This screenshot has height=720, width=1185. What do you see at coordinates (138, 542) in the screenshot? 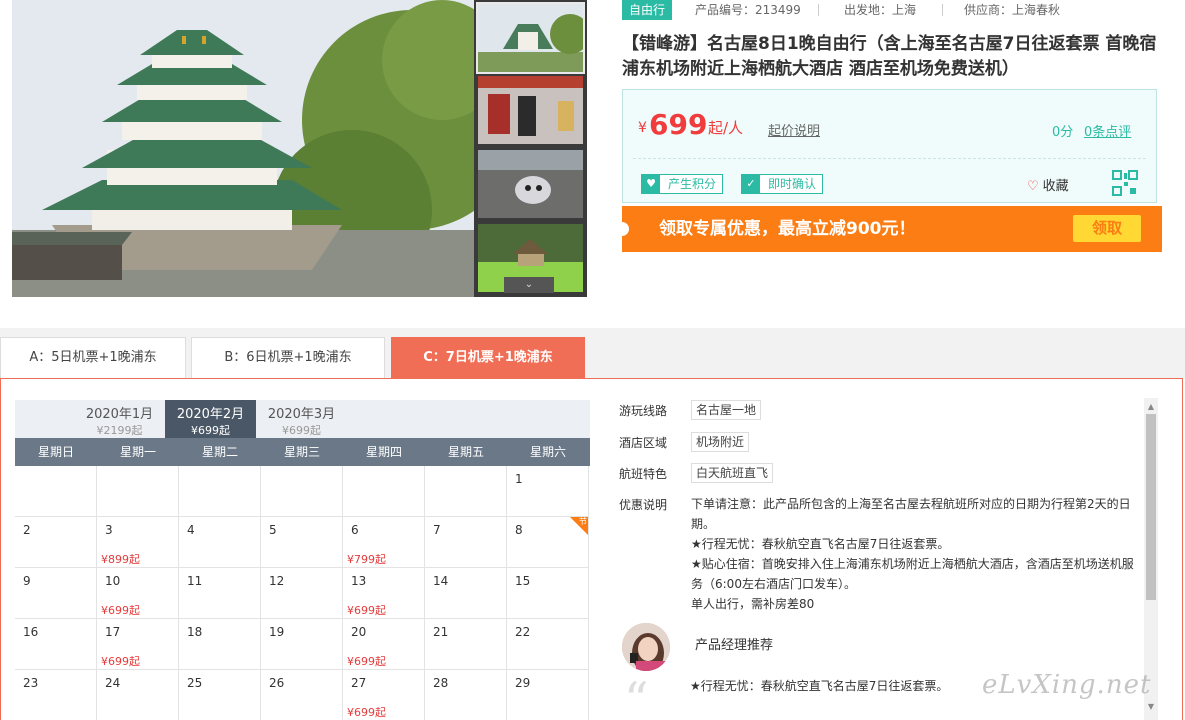
I see `calendar-day-cell: 3 ¥899起` at bounding box center [138, 542].